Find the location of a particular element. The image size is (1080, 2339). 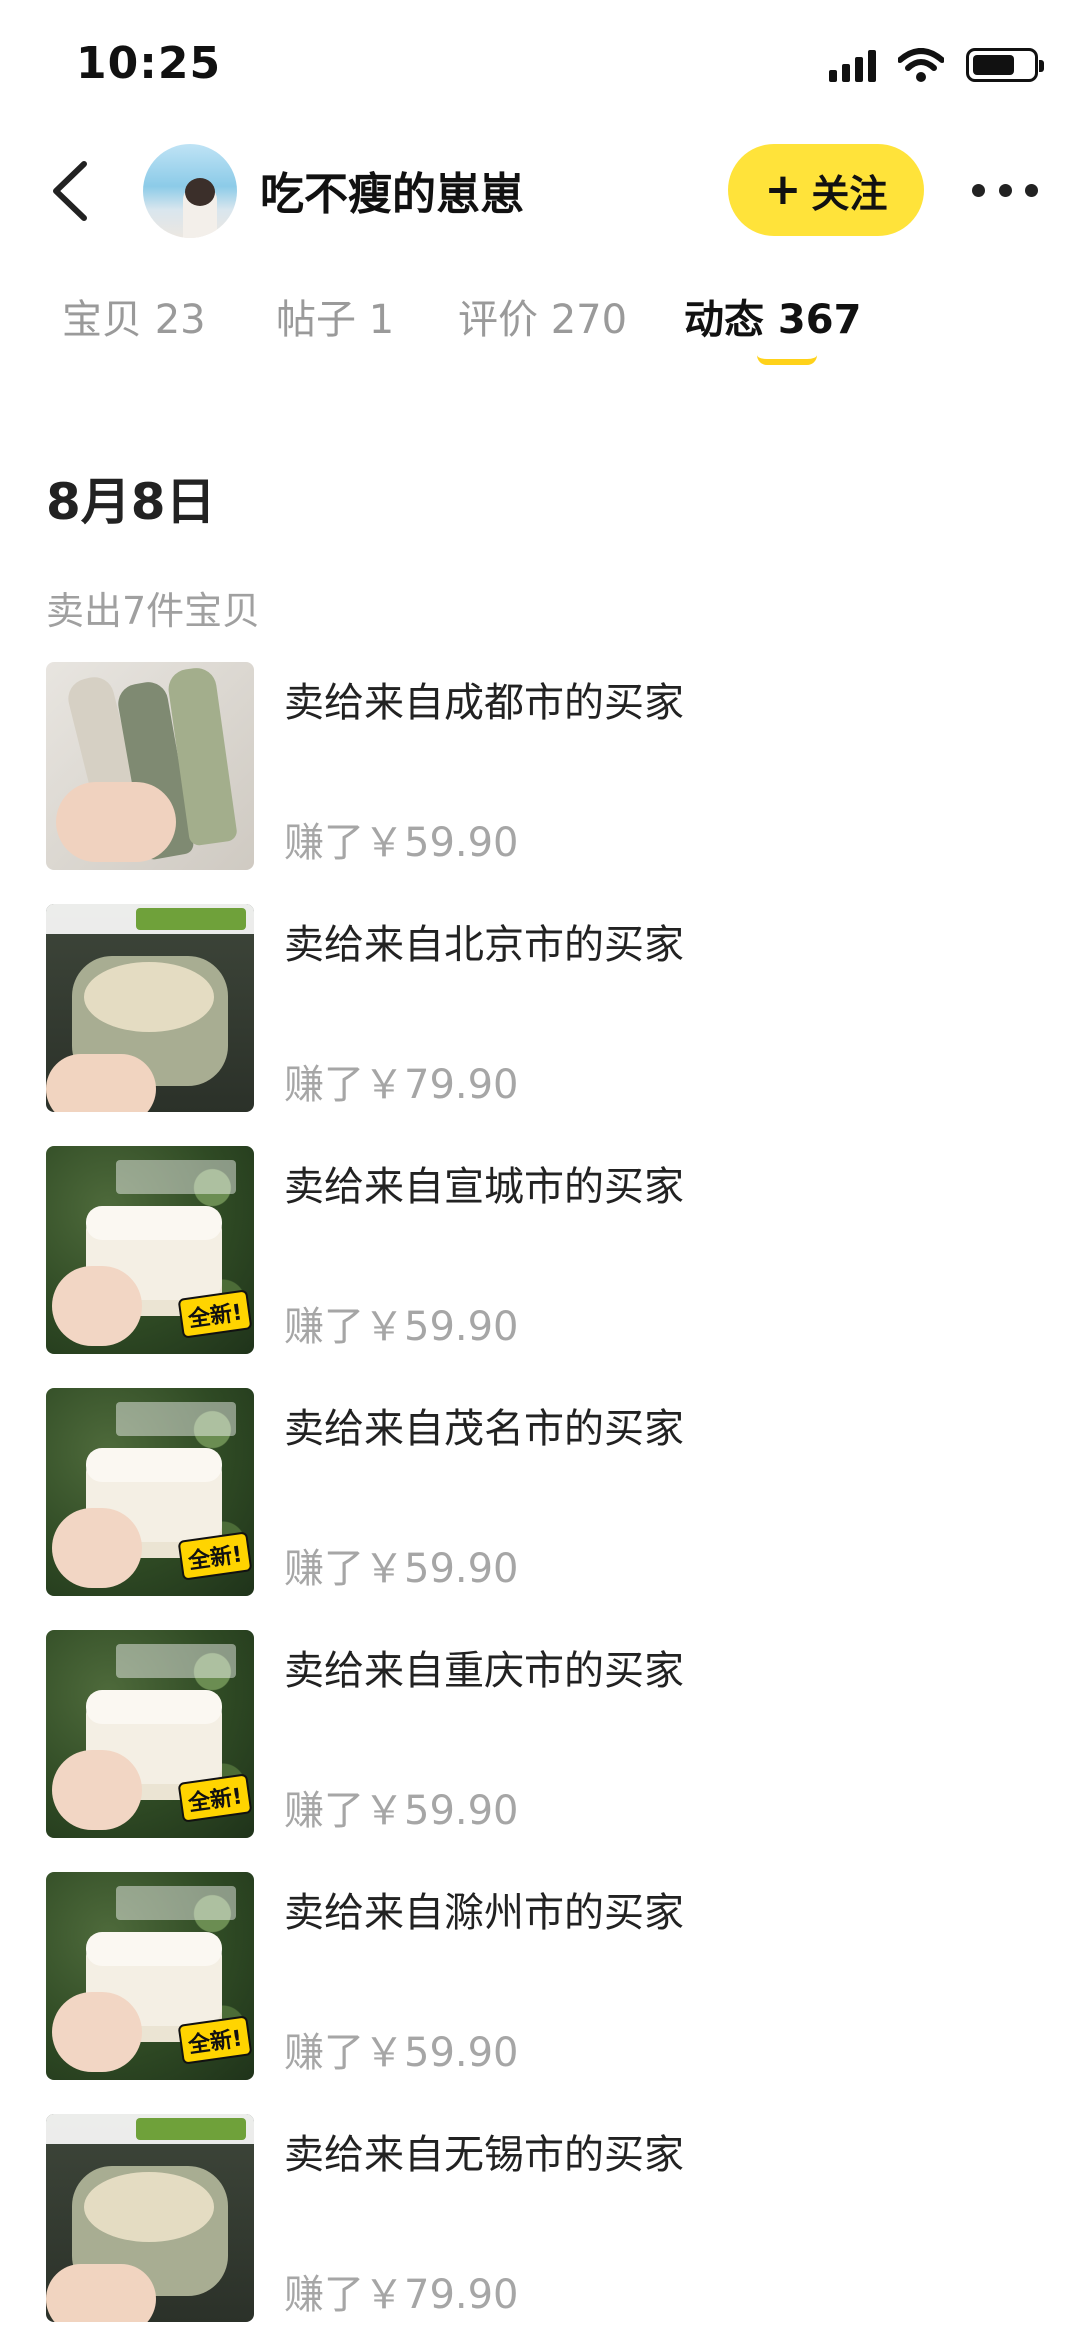

sale-title: 卖给来自无锡市的买家 is located at coordinates (484, 2155).